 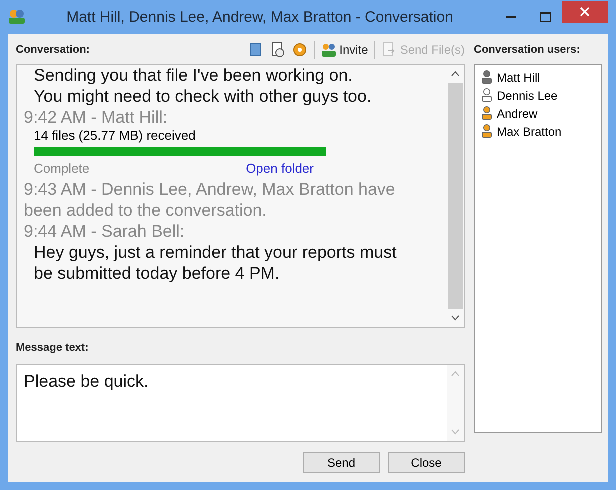 What do you see at coordinates (96, 117) in the screenshot?
I see `message-header: 9:42 AM - Matt Hill:` at bounding box center [96, 117].